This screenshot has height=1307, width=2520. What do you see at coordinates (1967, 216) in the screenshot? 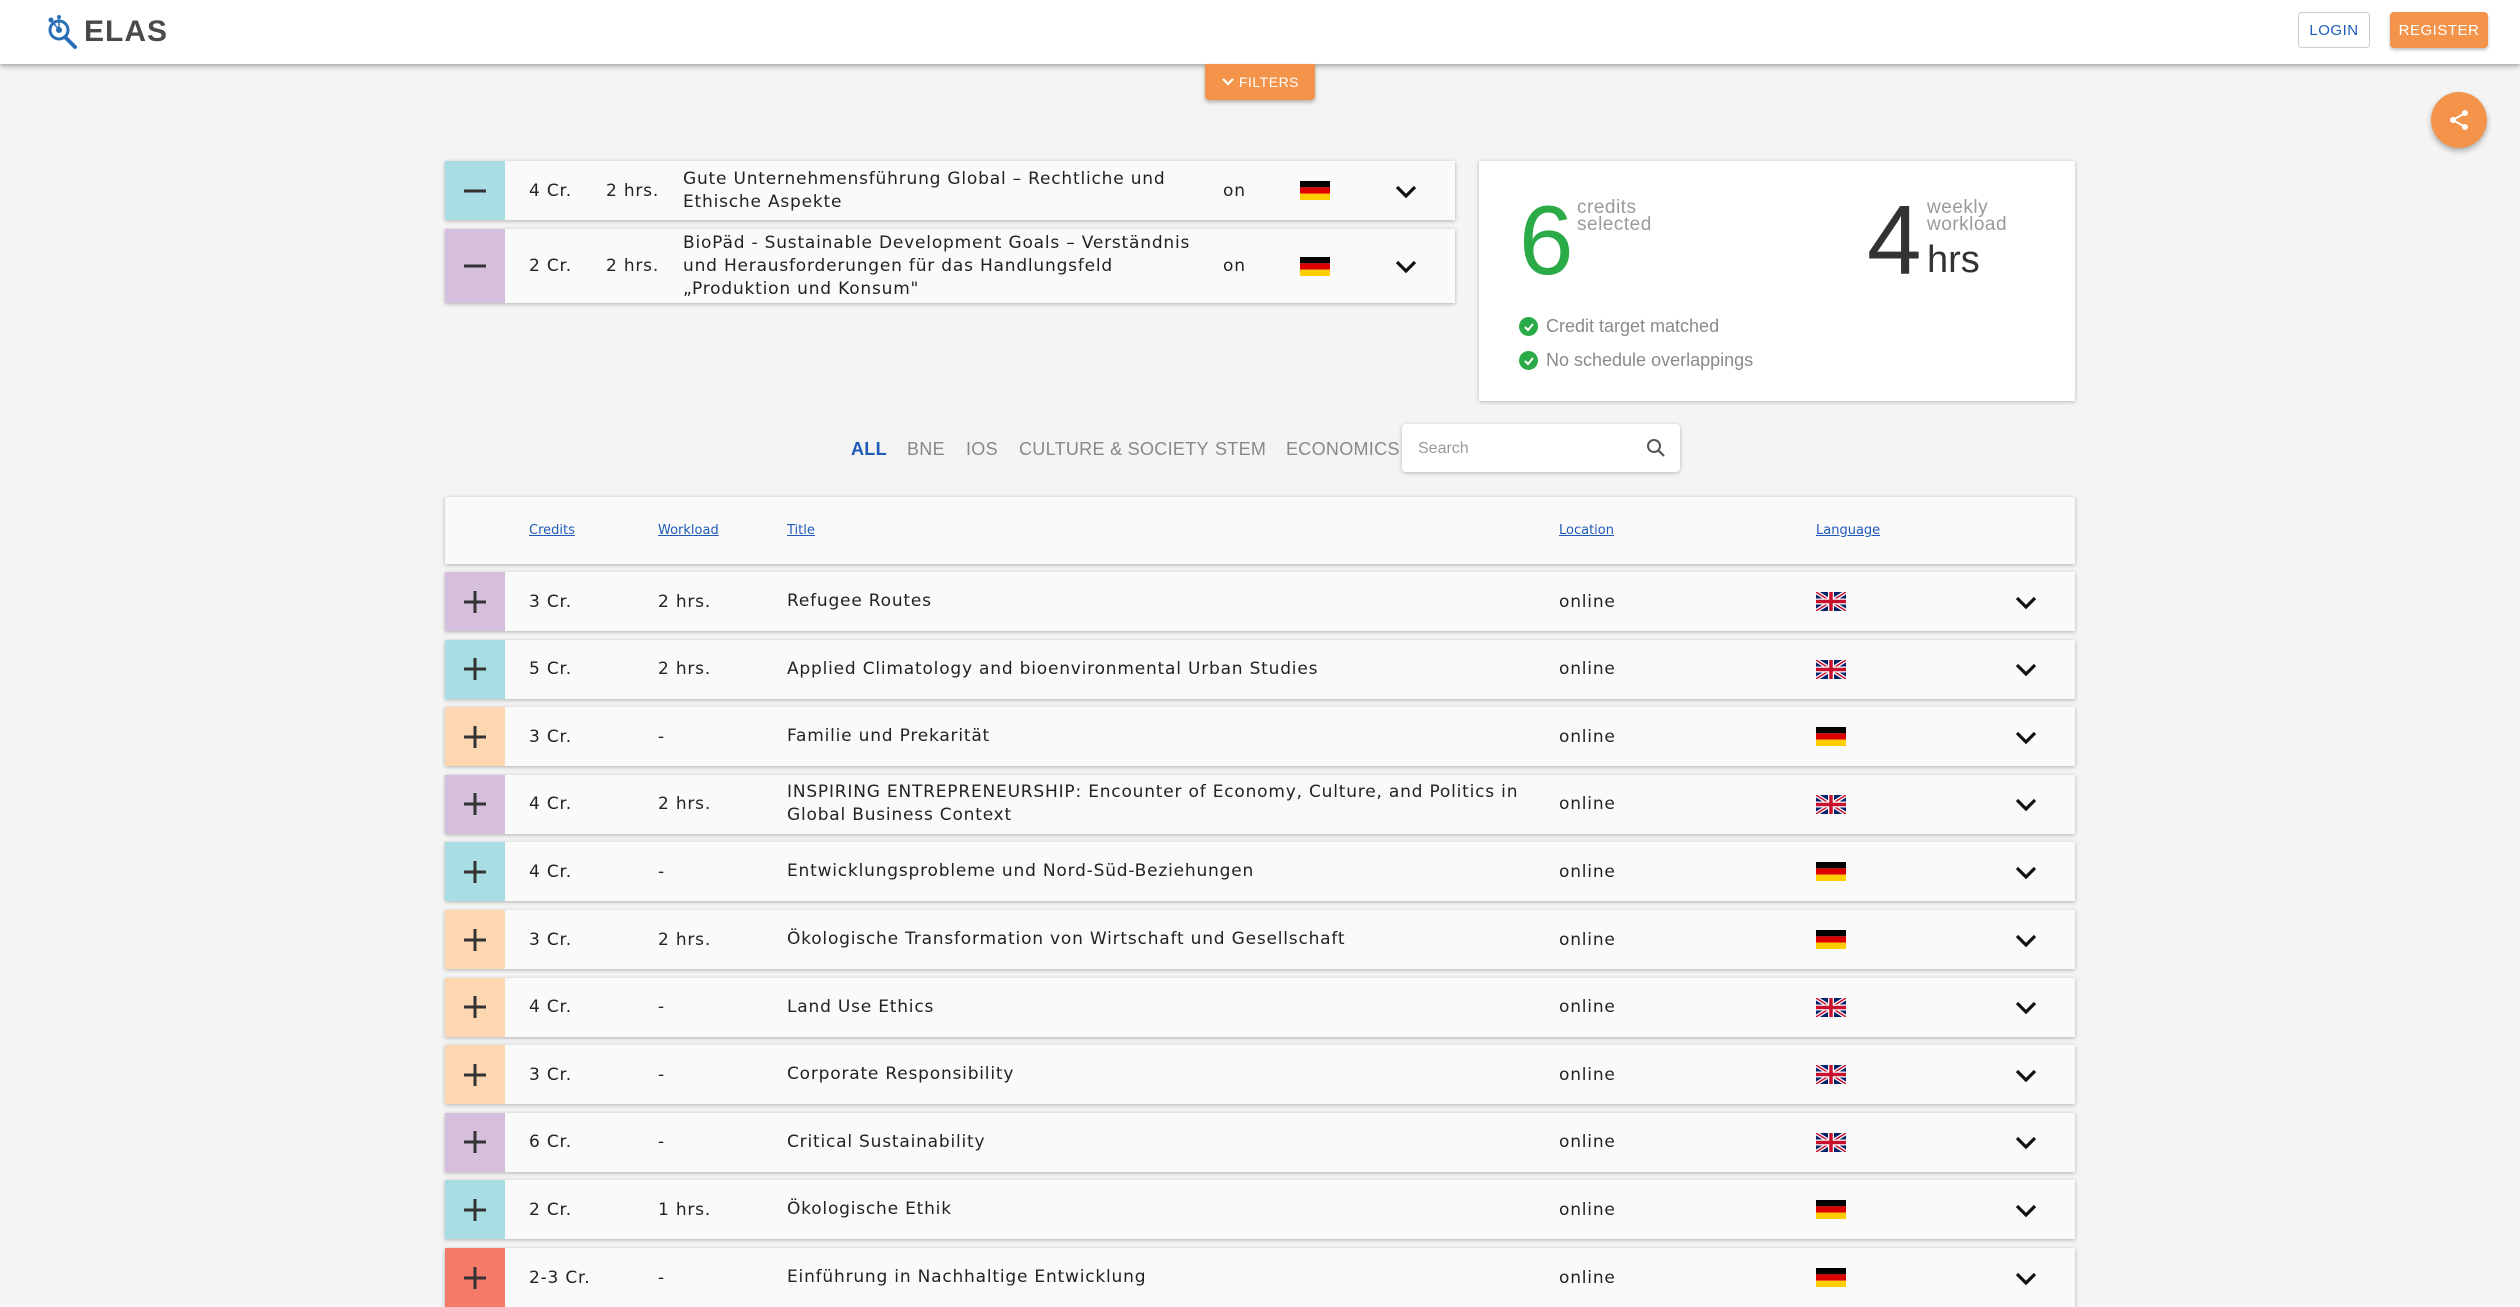
I see `weekly-workload-label: weekly workload` at bounding box center [1967, 216].